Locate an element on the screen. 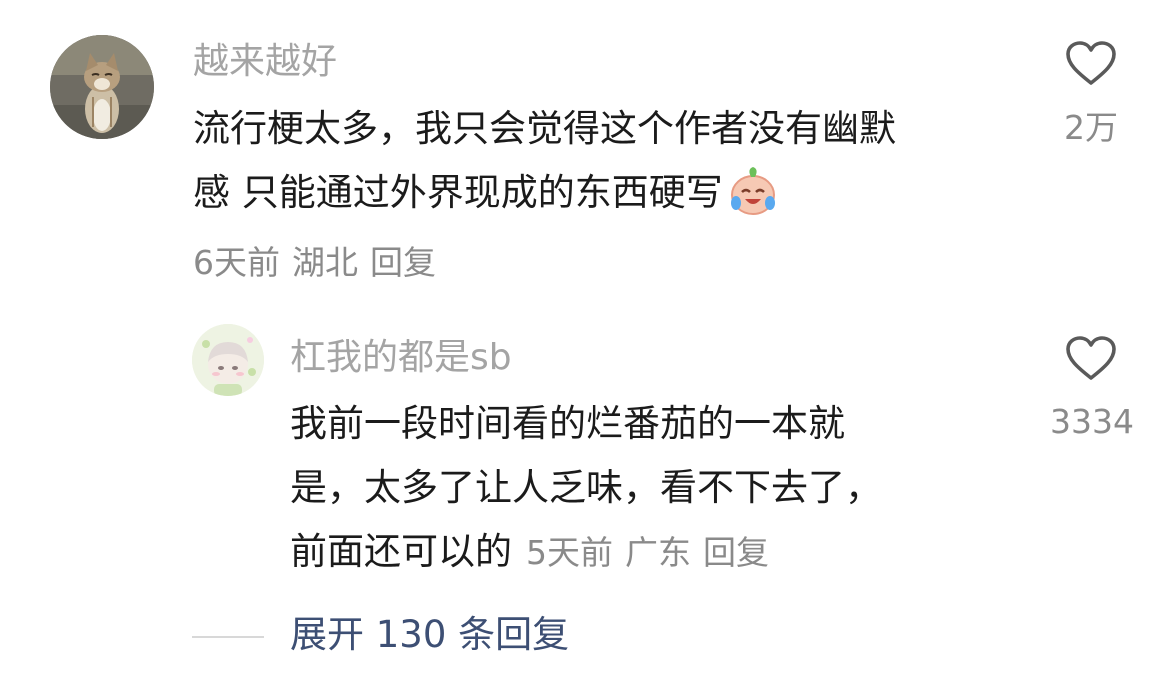 Image resolution: width=1170 pixels, height=690 pixels. reply-time: 5天前 is located at coordinates (569, 552).